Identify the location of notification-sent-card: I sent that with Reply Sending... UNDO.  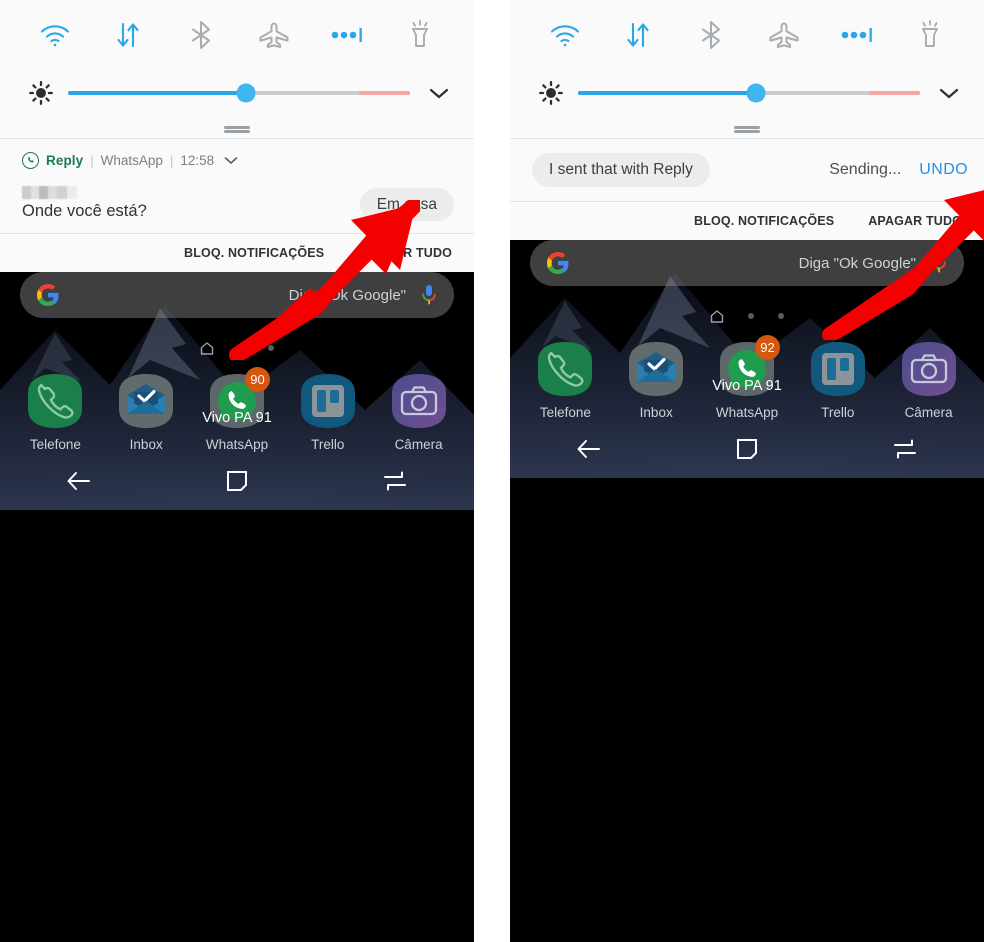
(747, 170).